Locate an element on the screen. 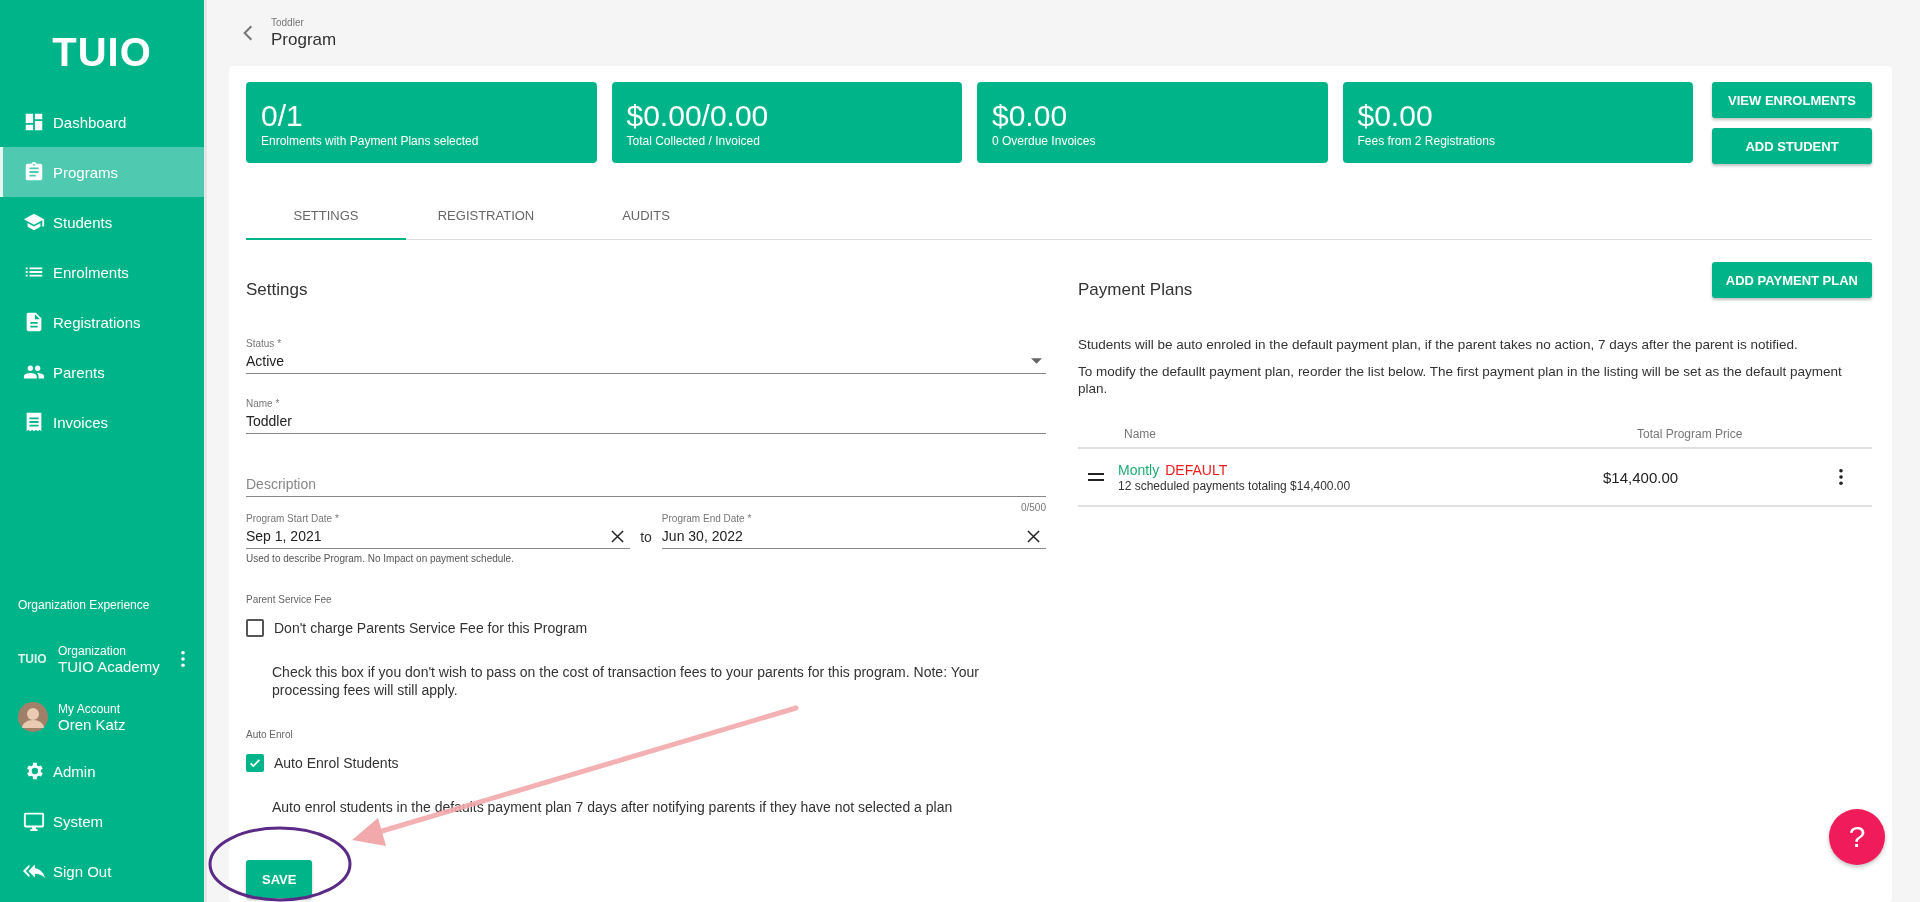  section-heading: Payment Plans is located at coordinates (1135, 290).